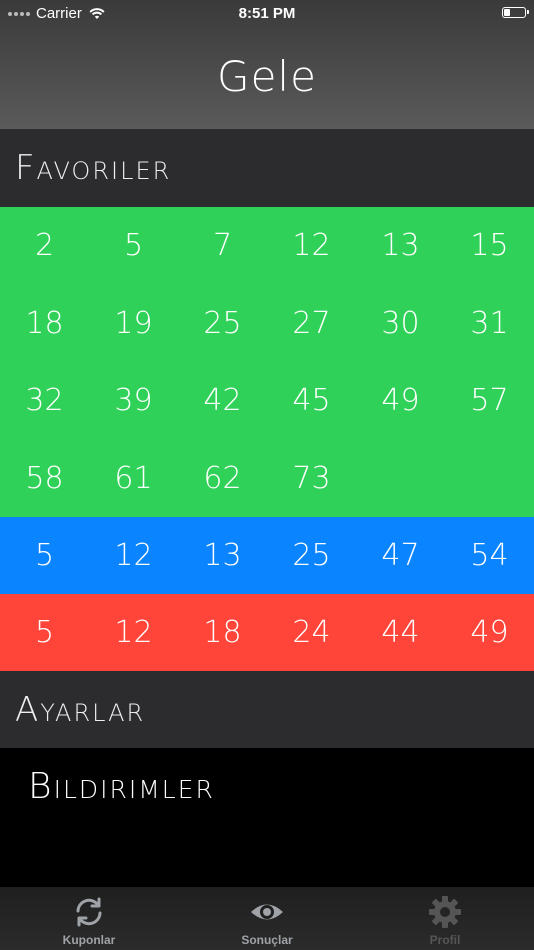  I want to click on number-cell: 27, so click(311, 323).